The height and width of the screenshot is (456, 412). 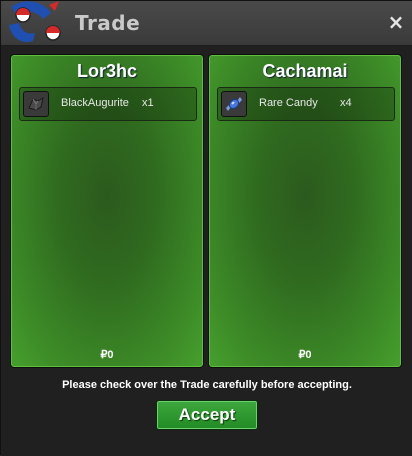 I want to click on pokeball-logo-icon, so click(x=35, y=22).